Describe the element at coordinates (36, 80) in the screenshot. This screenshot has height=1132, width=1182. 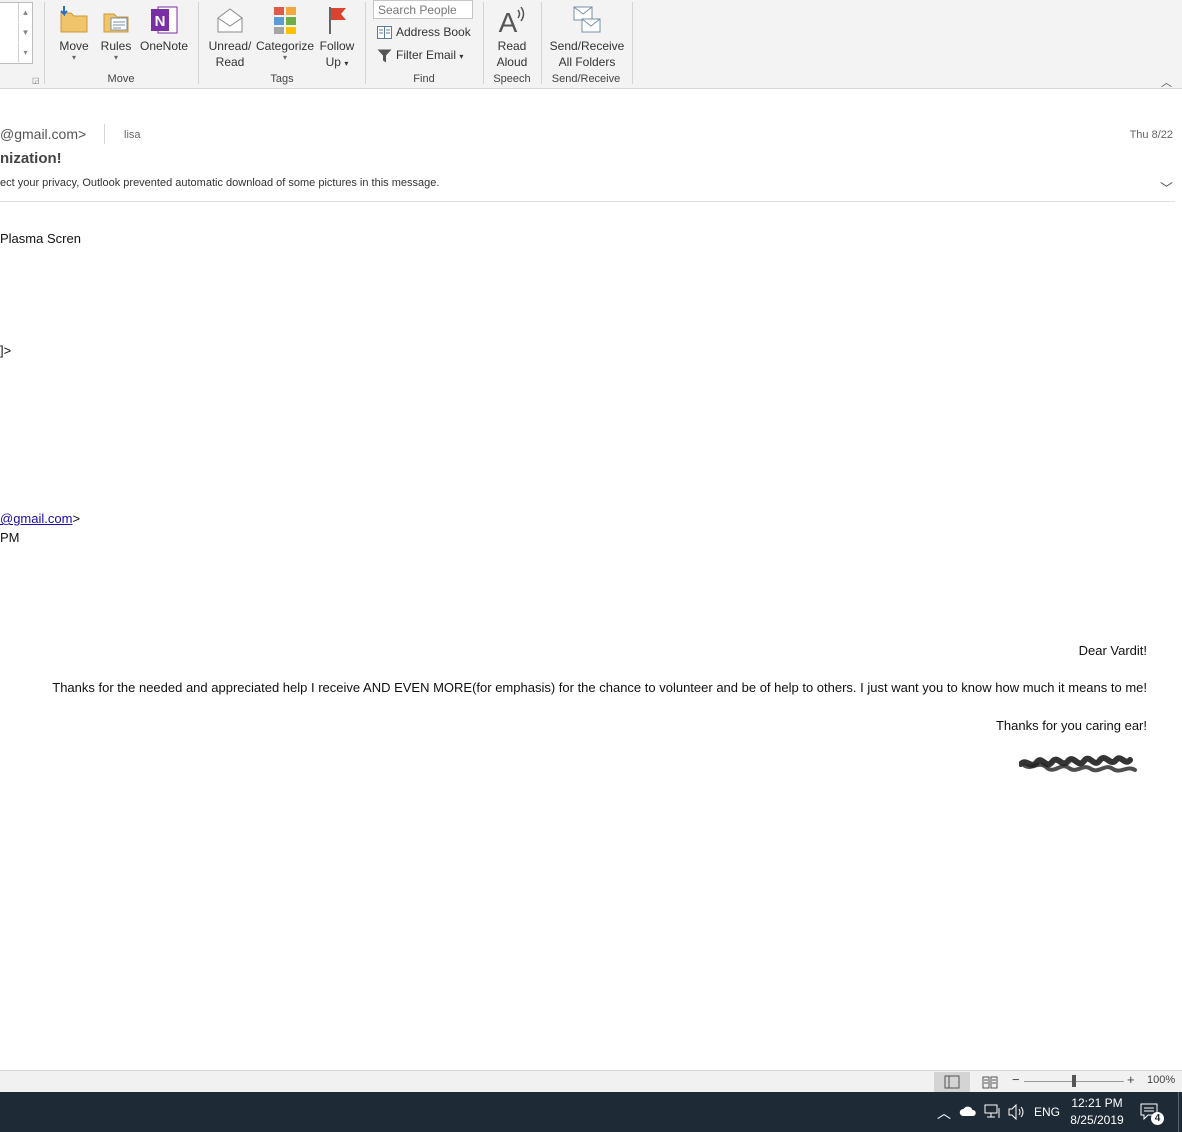
I see `dialog-launcher-icon: ◲` at that location.